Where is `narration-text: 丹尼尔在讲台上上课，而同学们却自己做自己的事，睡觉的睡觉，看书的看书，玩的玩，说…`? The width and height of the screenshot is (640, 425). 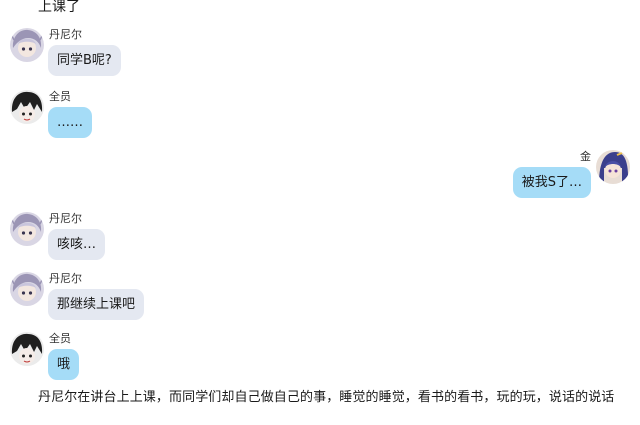 narration-text: 丹尼尔在讲台上上课，而同学们却自己做自己的事，睡觉的睡觉，看书的看书，玩的玩，说… is located at coordinates (326, 397).